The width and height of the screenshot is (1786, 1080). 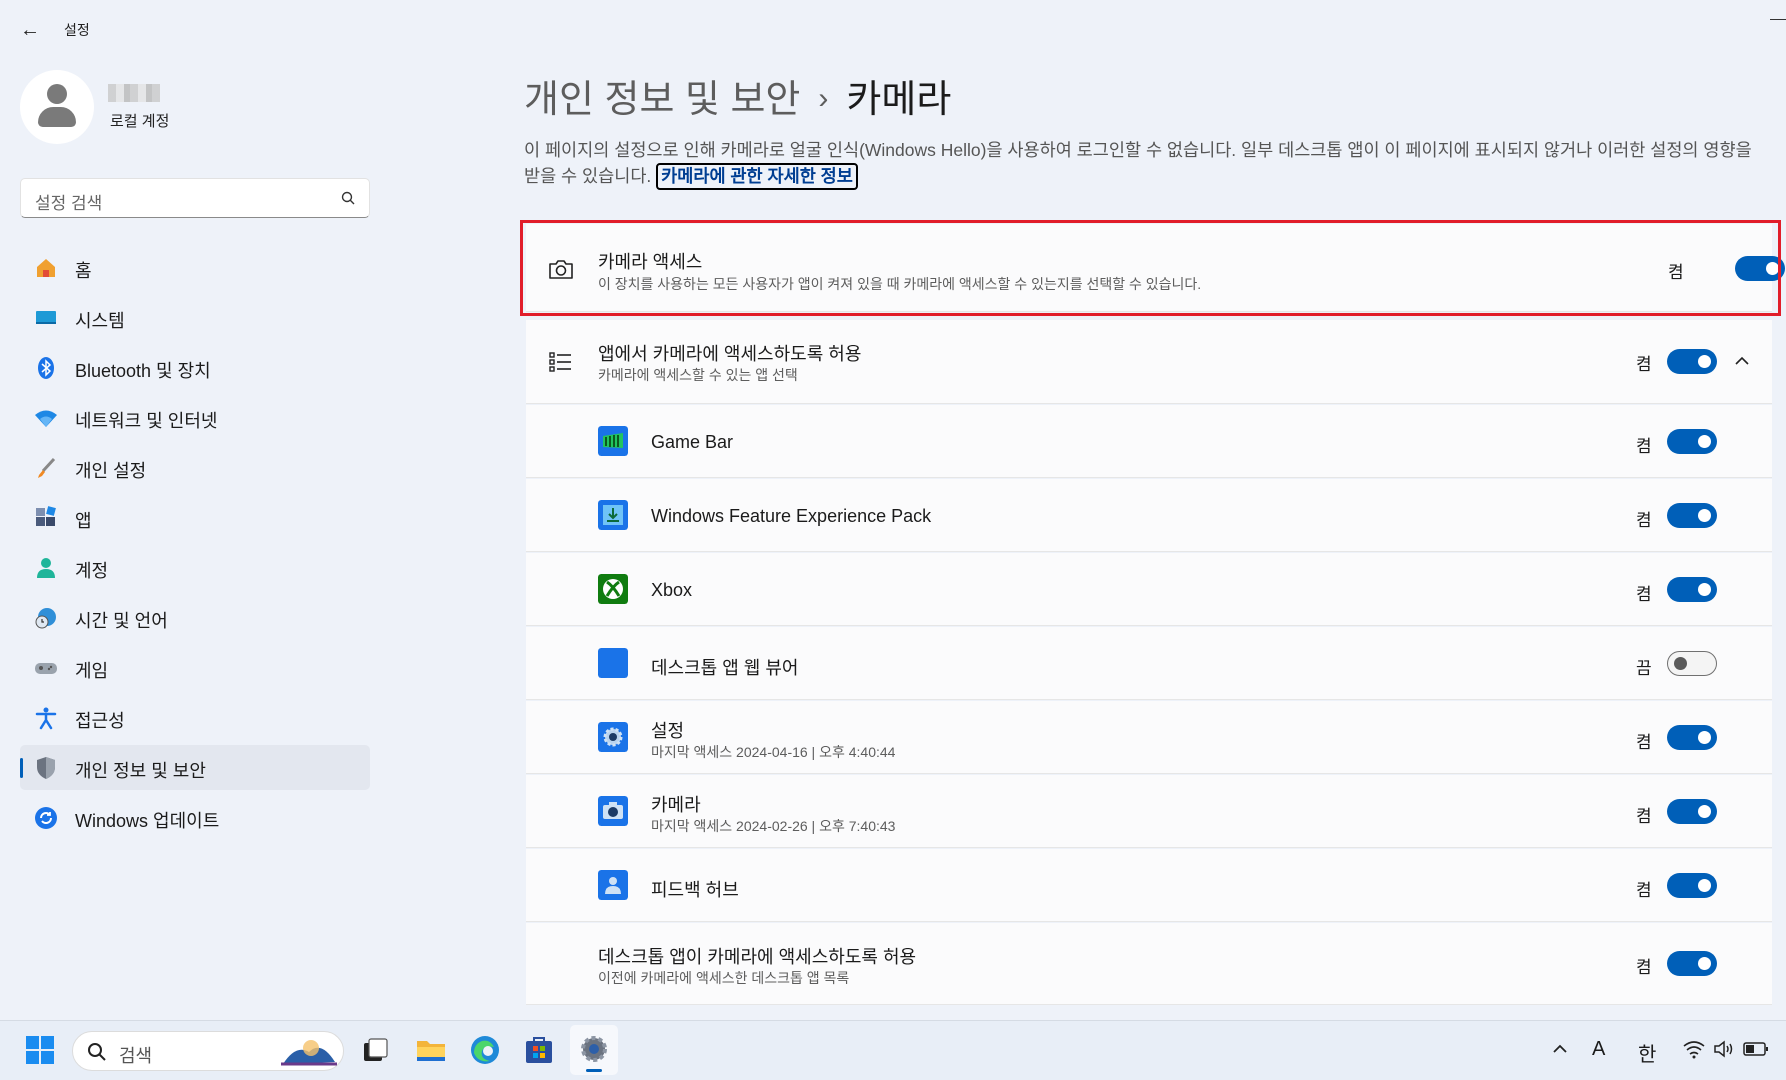 What do you see at coordinates (309, 1053) in the screenshot?
I see `search-highlight-icon` at bounding box center [309, 1053].